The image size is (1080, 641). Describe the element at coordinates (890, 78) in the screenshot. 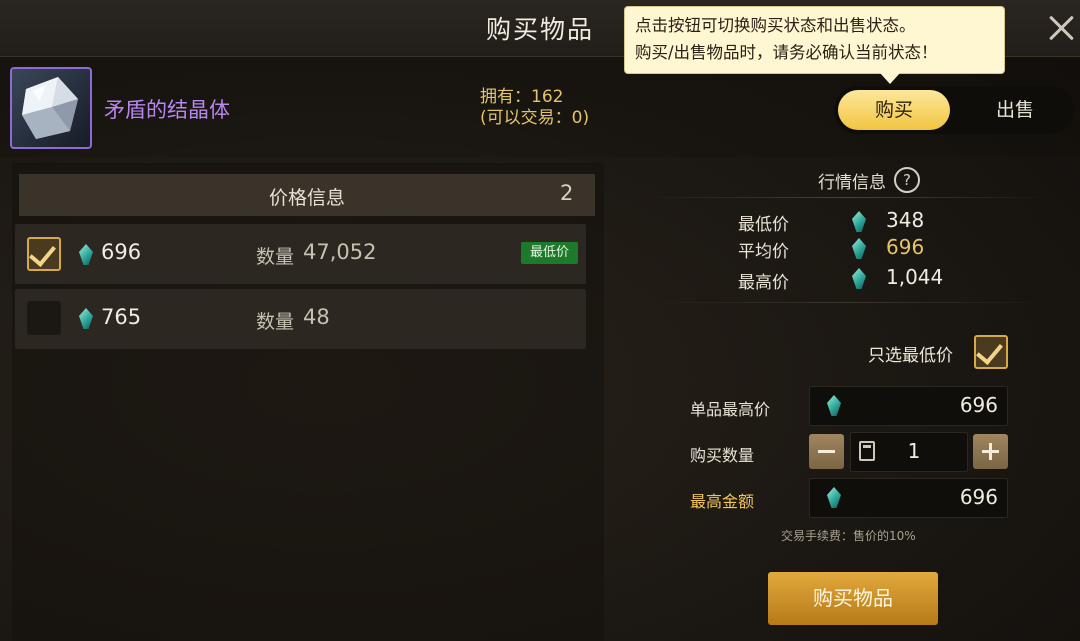

I see `tooltip-arrow` at that location.